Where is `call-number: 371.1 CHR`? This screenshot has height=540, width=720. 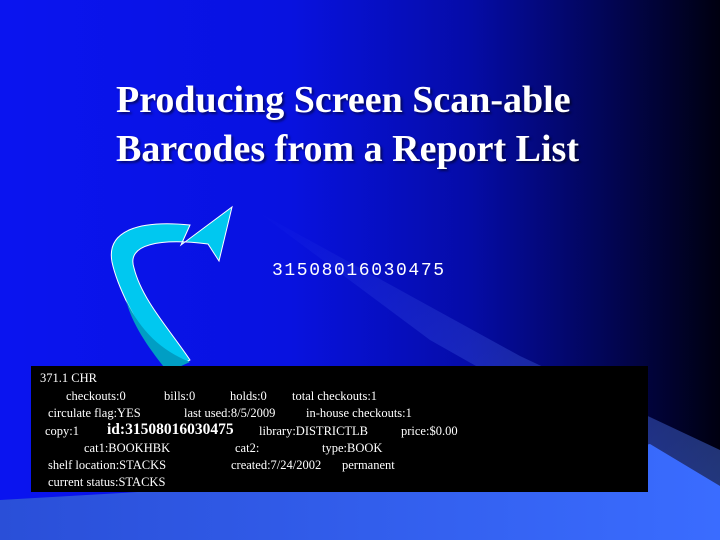 call-number: 371.1 CHR is located at coordinates (68, 378).